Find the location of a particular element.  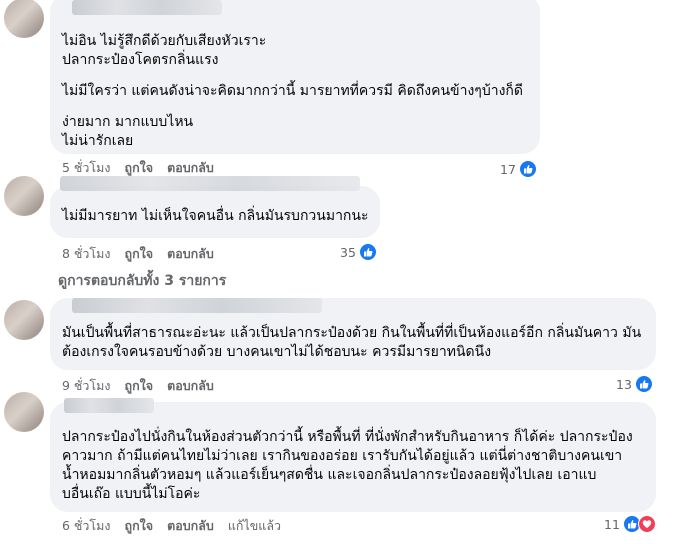

timestamp: 6 ชั่วโมง is located at coordinates (86, 526).